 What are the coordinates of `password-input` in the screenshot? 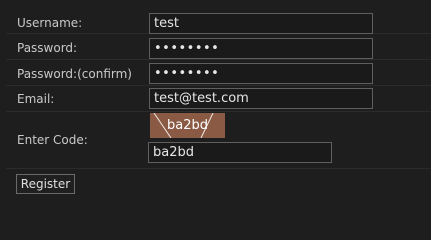 It's located at (261, 48).